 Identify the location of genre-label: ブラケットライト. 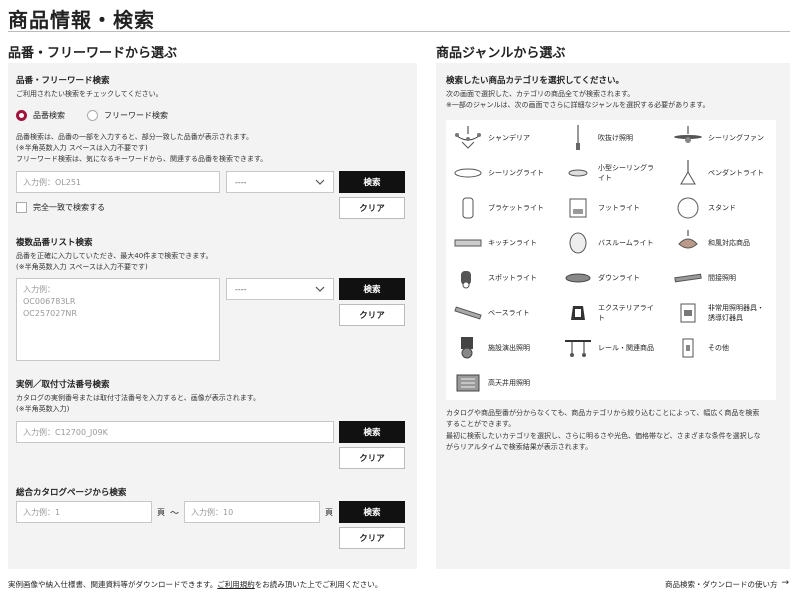
(516, 207).